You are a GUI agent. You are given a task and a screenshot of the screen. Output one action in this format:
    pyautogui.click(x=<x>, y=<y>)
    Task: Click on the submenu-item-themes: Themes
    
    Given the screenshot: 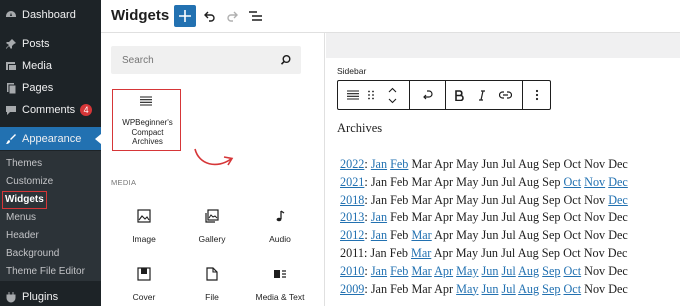 What is the action you would take?
    pyautogui.click(x=24, y=164)
    